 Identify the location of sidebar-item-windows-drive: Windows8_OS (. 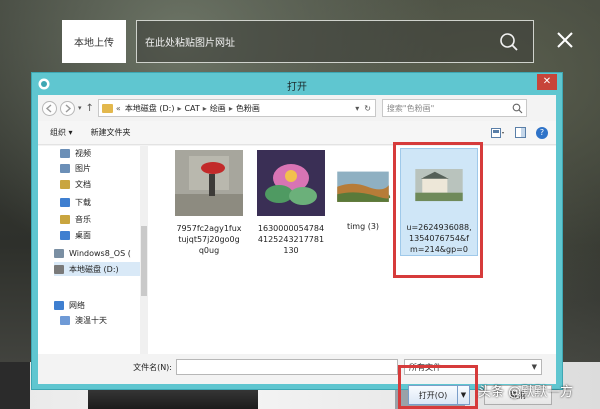
(92, 253).